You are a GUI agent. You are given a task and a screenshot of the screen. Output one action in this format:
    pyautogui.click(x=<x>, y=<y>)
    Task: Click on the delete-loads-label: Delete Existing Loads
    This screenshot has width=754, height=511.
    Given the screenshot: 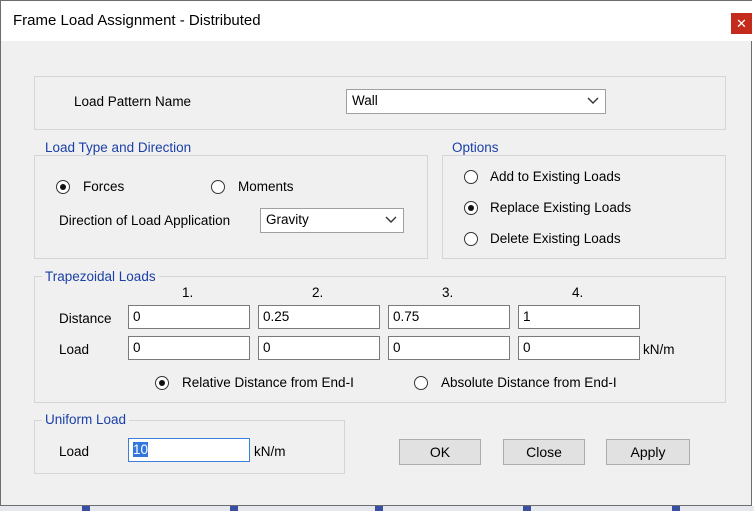 What is the action you would take?
    pyautogui.click(x=555, y=238)
    